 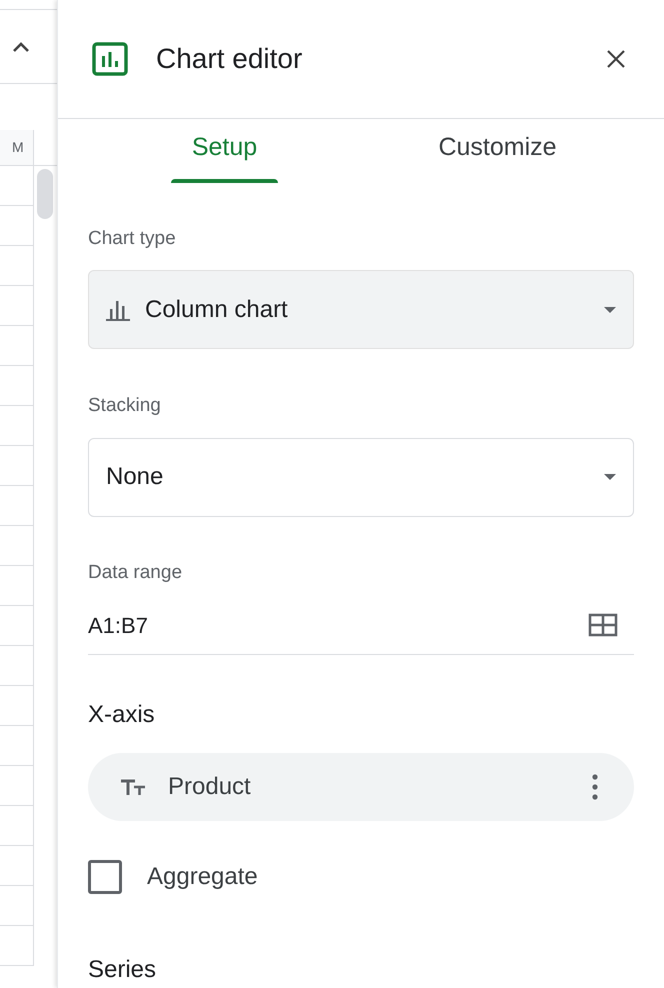 What do you see at coordinates (603, 625) in the screenshot?
I see `grid-select-icon` at bounding box center [603, 625].